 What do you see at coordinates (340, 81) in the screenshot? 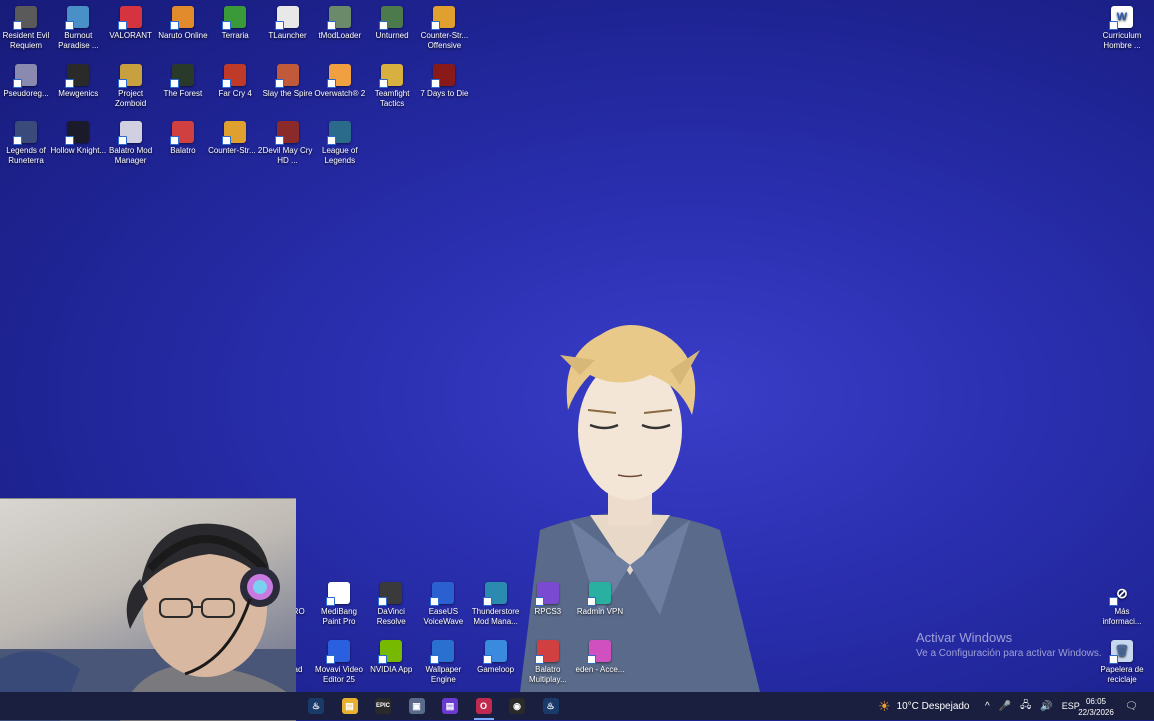
I see `desktop-icon: Overwatch® 2` at bounding box center [340, 81].